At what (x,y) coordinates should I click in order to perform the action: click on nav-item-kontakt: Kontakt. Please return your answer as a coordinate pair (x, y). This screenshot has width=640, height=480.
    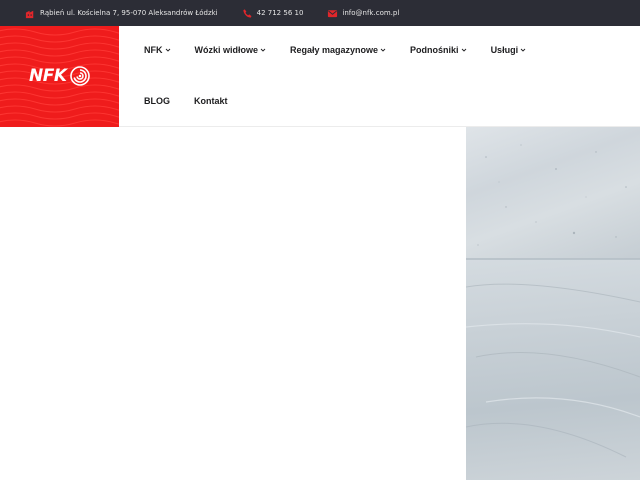
    Looking at the image, I should click on (211, 101).